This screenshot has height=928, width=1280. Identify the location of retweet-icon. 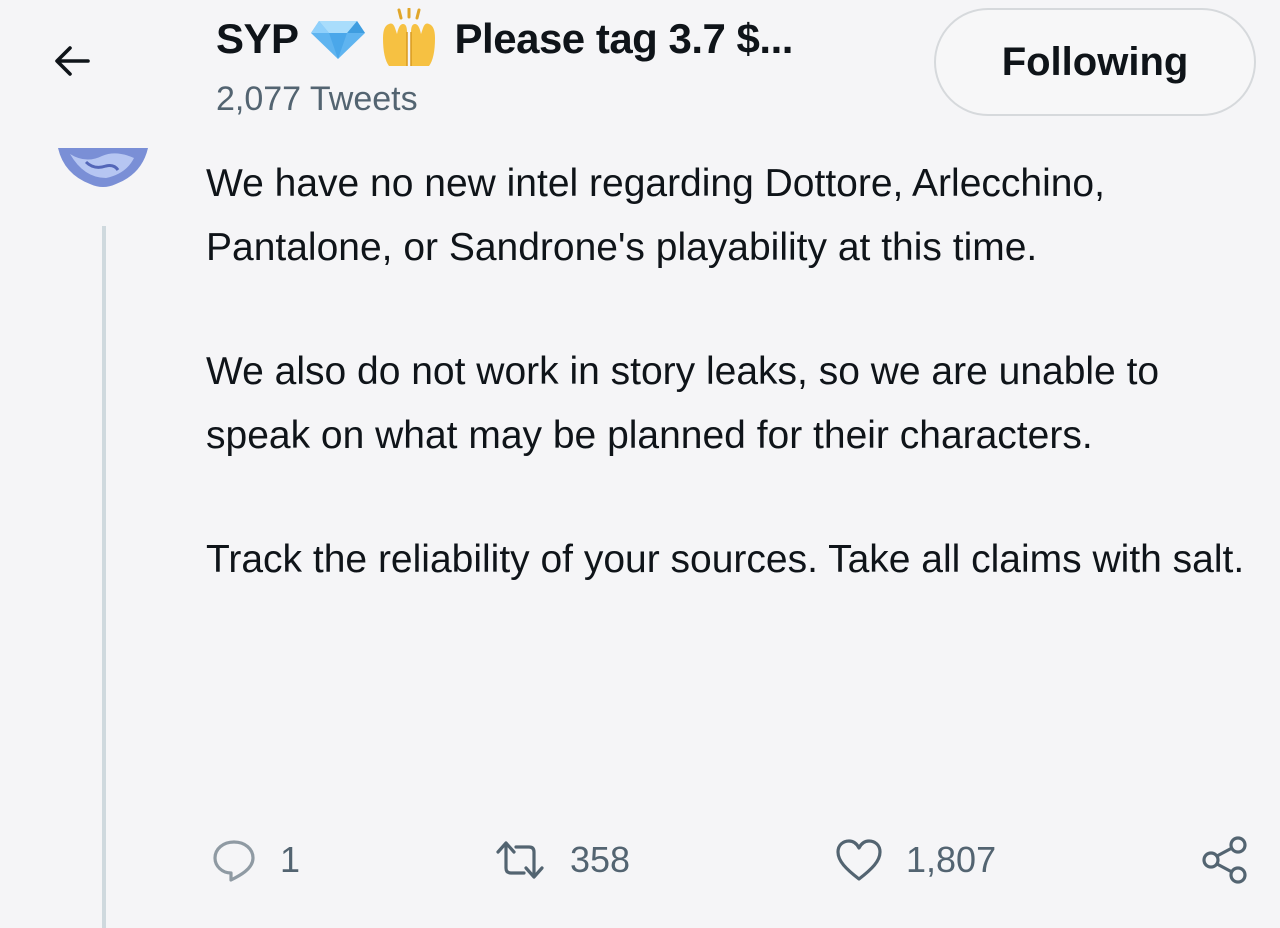
(520, 860).